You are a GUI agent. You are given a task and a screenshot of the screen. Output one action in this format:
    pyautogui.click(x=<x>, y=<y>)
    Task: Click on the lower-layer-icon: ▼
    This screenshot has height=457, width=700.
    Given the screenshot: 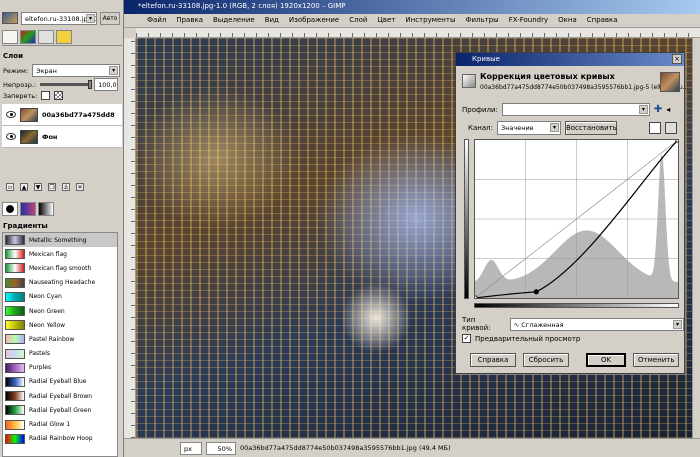 What is the action you would take?
    pyautogui.click(x=38, y=187)
    